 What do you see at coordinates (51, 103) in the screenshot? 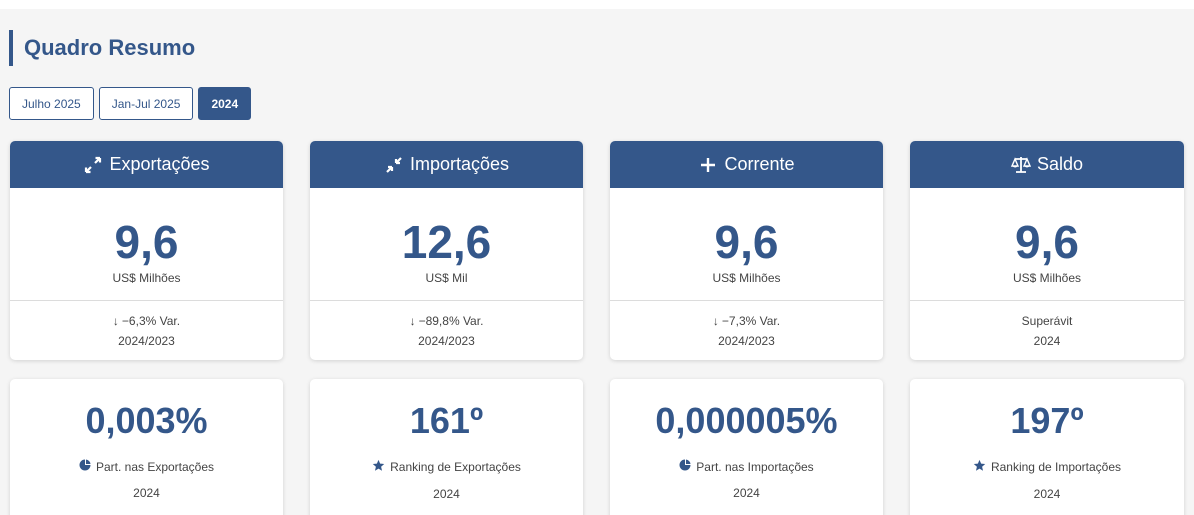
I see `tab-julho-2025: Julho 2025` at bounding box center [51, 103].